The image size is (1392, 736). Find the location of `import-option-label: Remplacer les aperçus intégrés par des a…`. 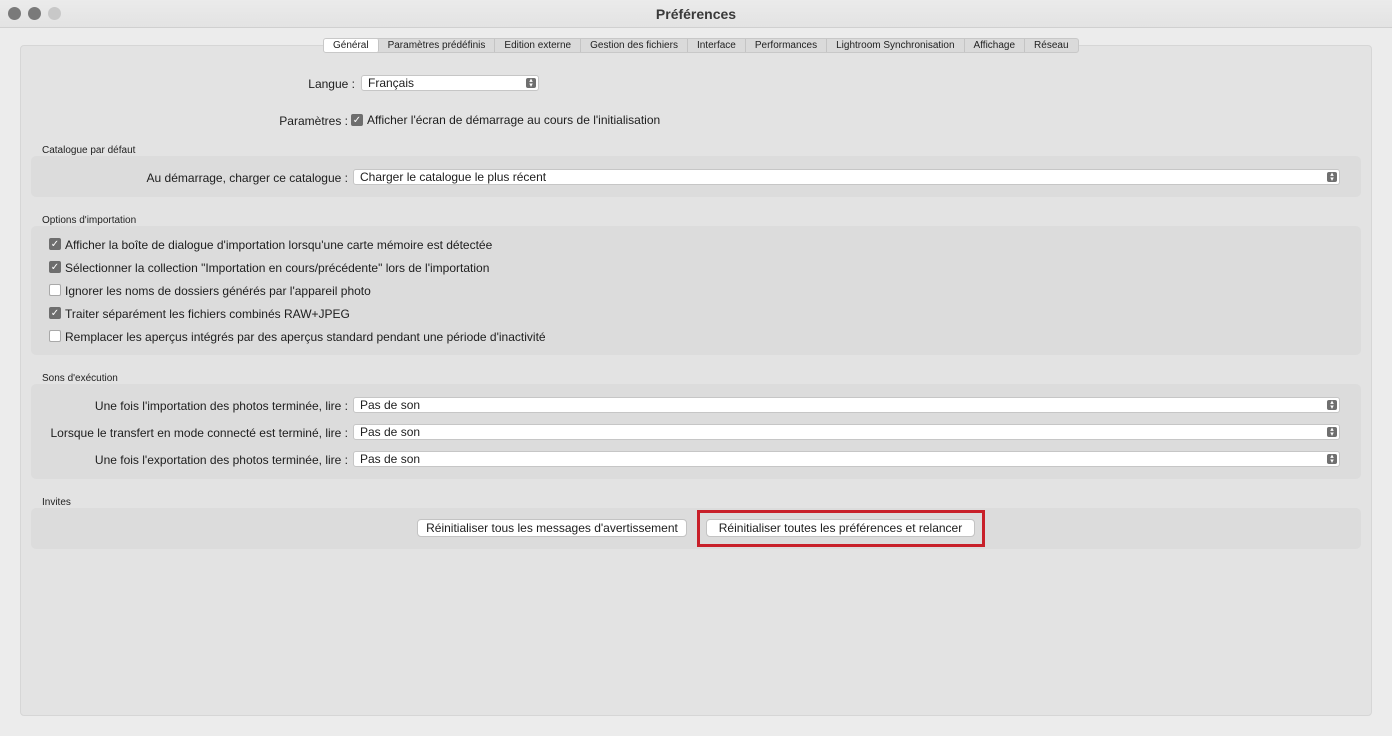

import-option-label: Remplacer les aperçus intégrés par des a… is located at coordinates (305, 337).